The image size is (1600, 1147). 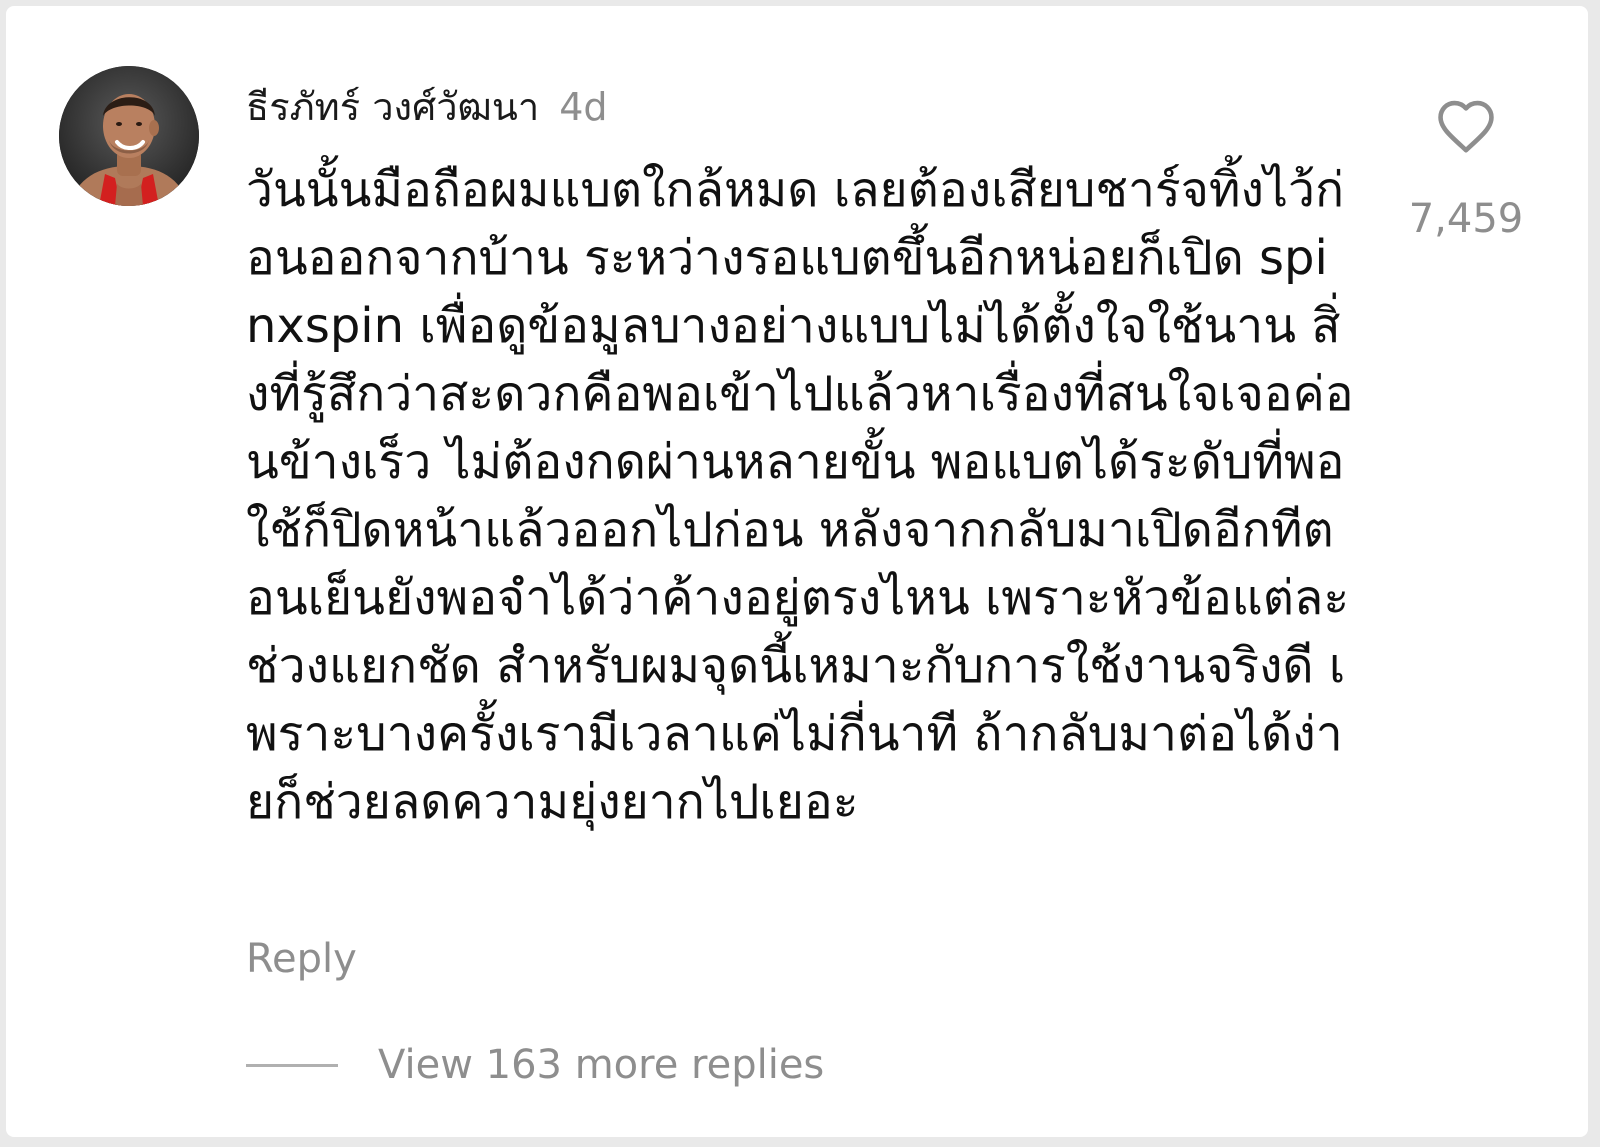 What do you see at coordinates (301, 959) in the screenshot?
I see `reply-button: Reply` at bounding box center [301, 959].